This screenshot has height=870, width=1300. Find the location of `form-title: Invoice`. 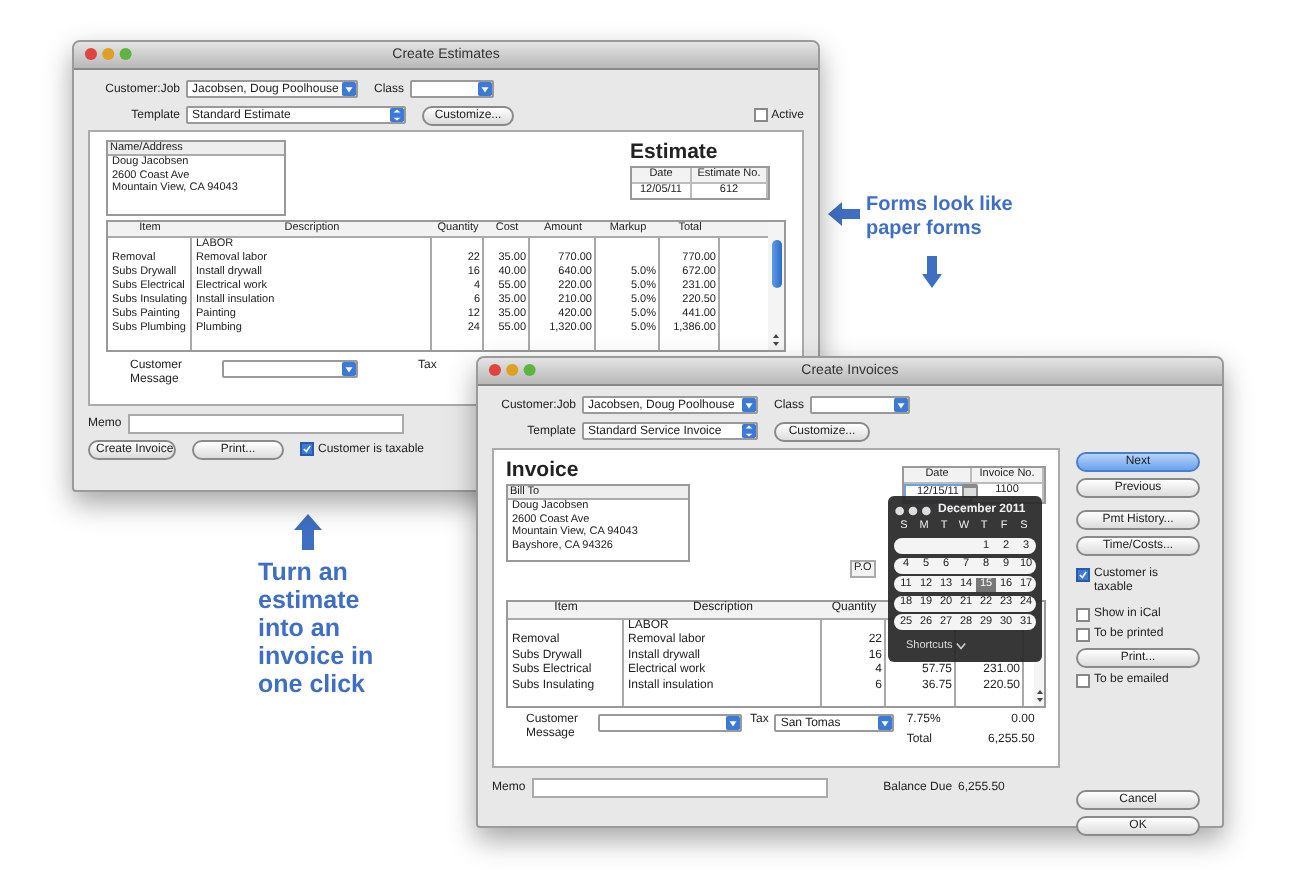

form-title: Invoice is located at coordinates (543, 471).